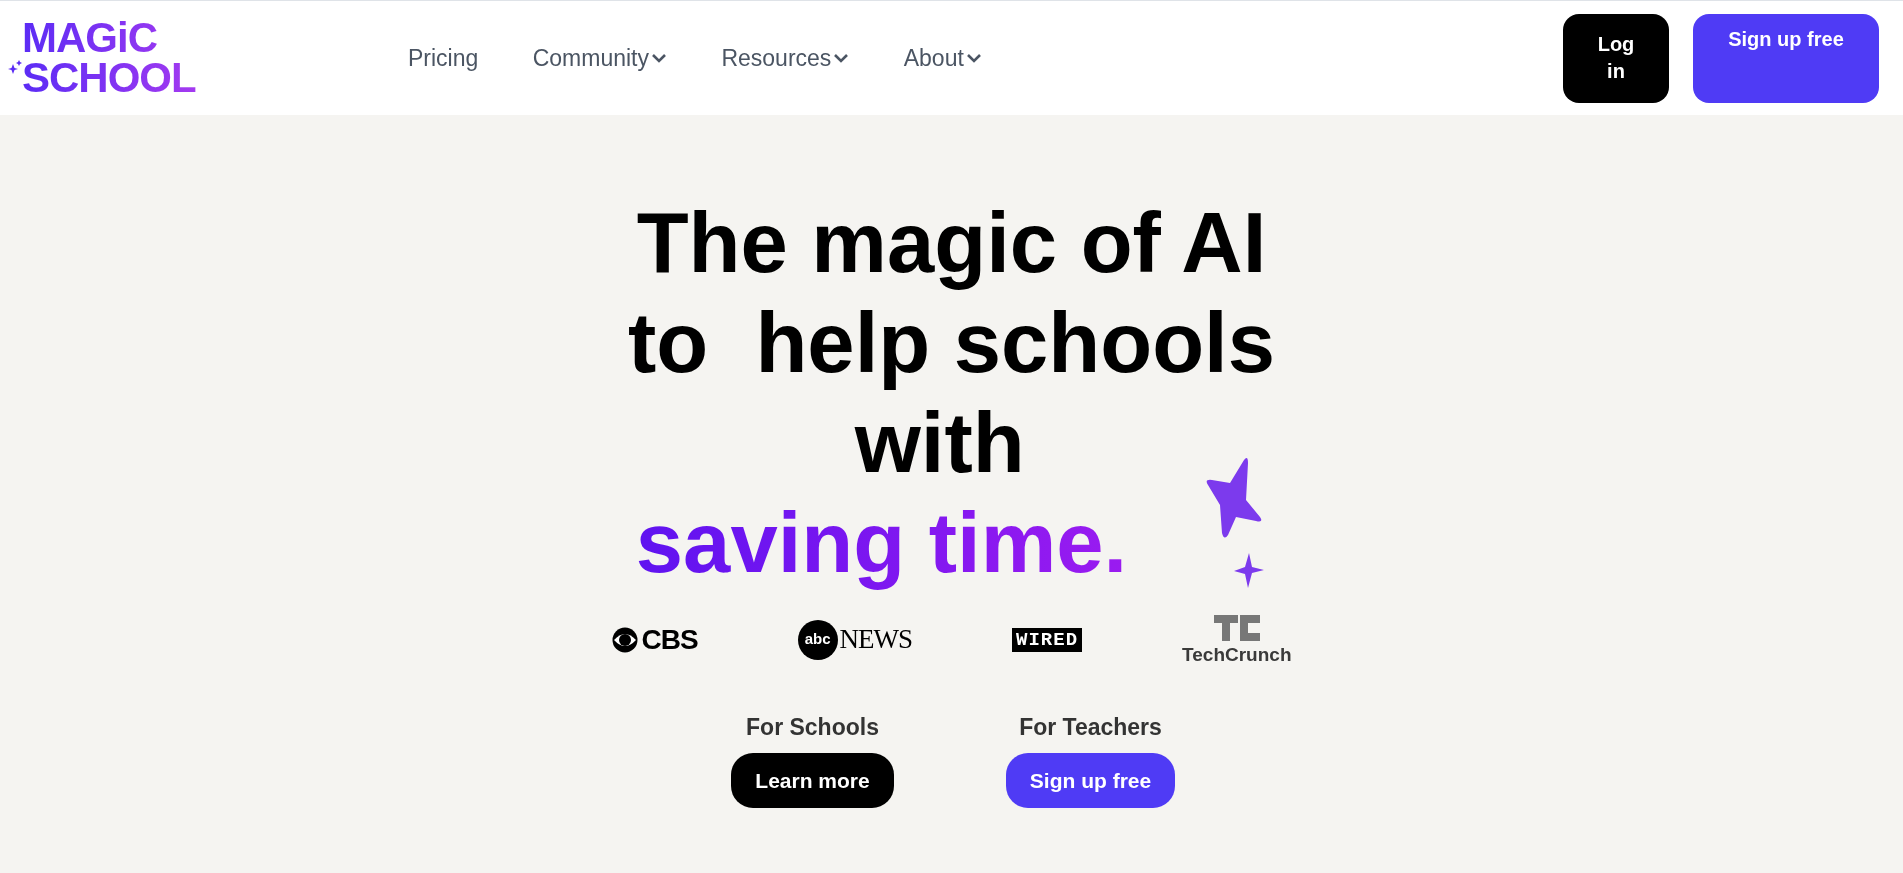 The height and width of the screenshot is (873, 1903). Describe the element at coordinates (624, 639) in the screenshot. I see `eye-icon` at that location.